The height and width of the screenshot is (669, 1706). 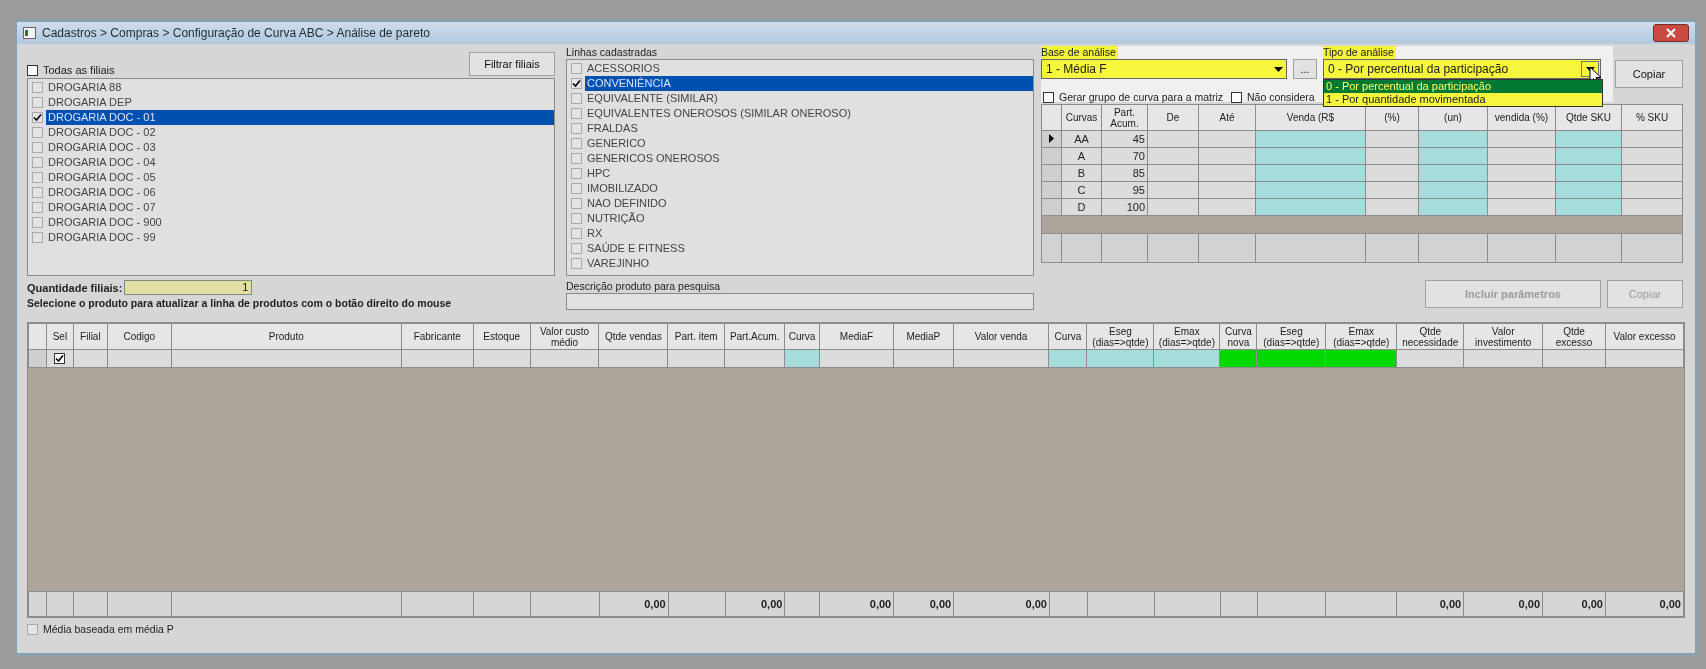 I want to click on column-header: Codigo, so click(x=139, y=336).